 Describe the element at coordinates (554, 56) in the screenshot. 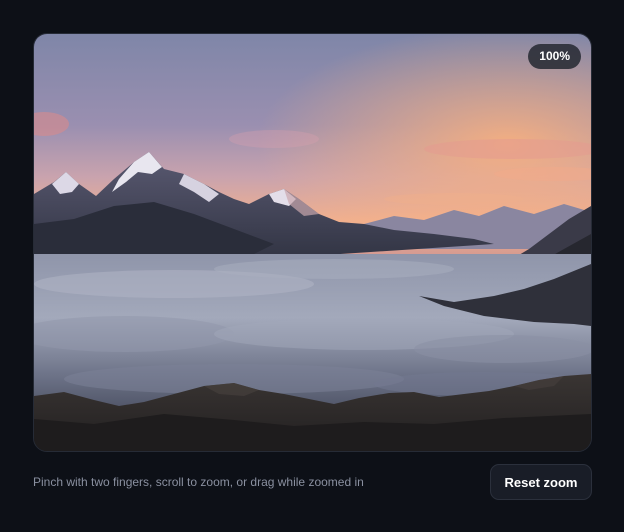

I see `zoom-level-badge: 100%` at that location.